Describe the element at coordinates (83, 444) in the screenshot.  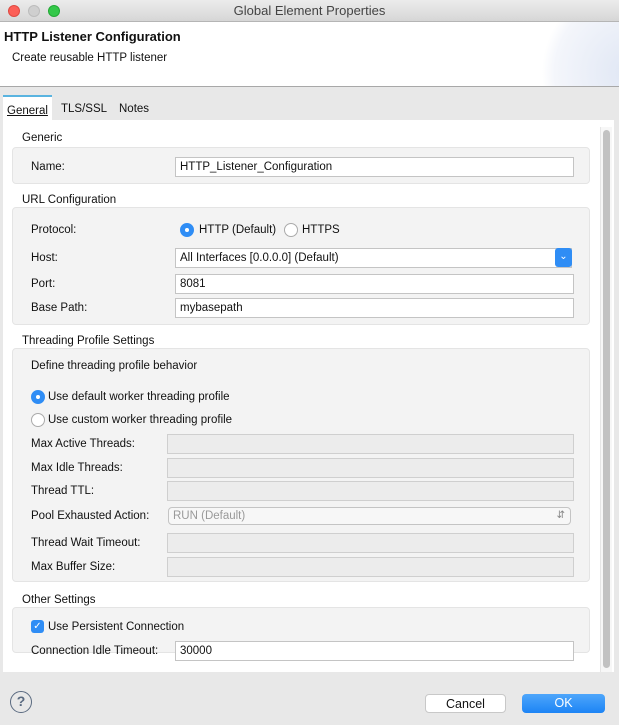
I see `max-active-label: Max Active Threads:` at that location.